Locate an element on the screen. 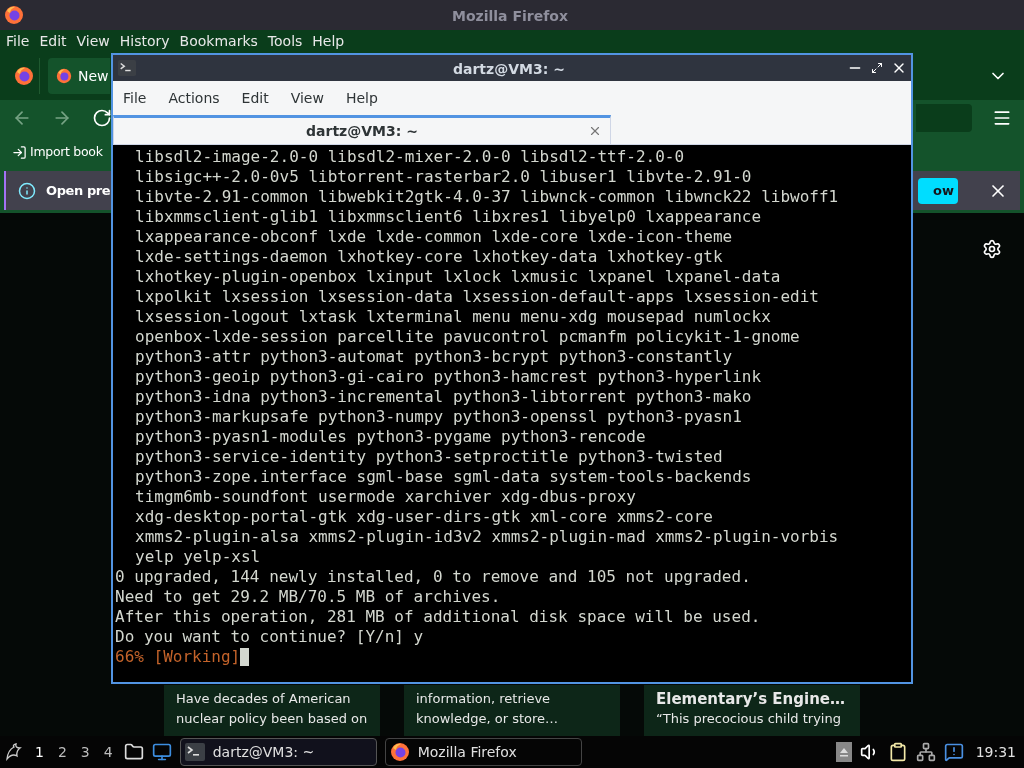  clock: 19:31 is located at coordinates (995, 752).